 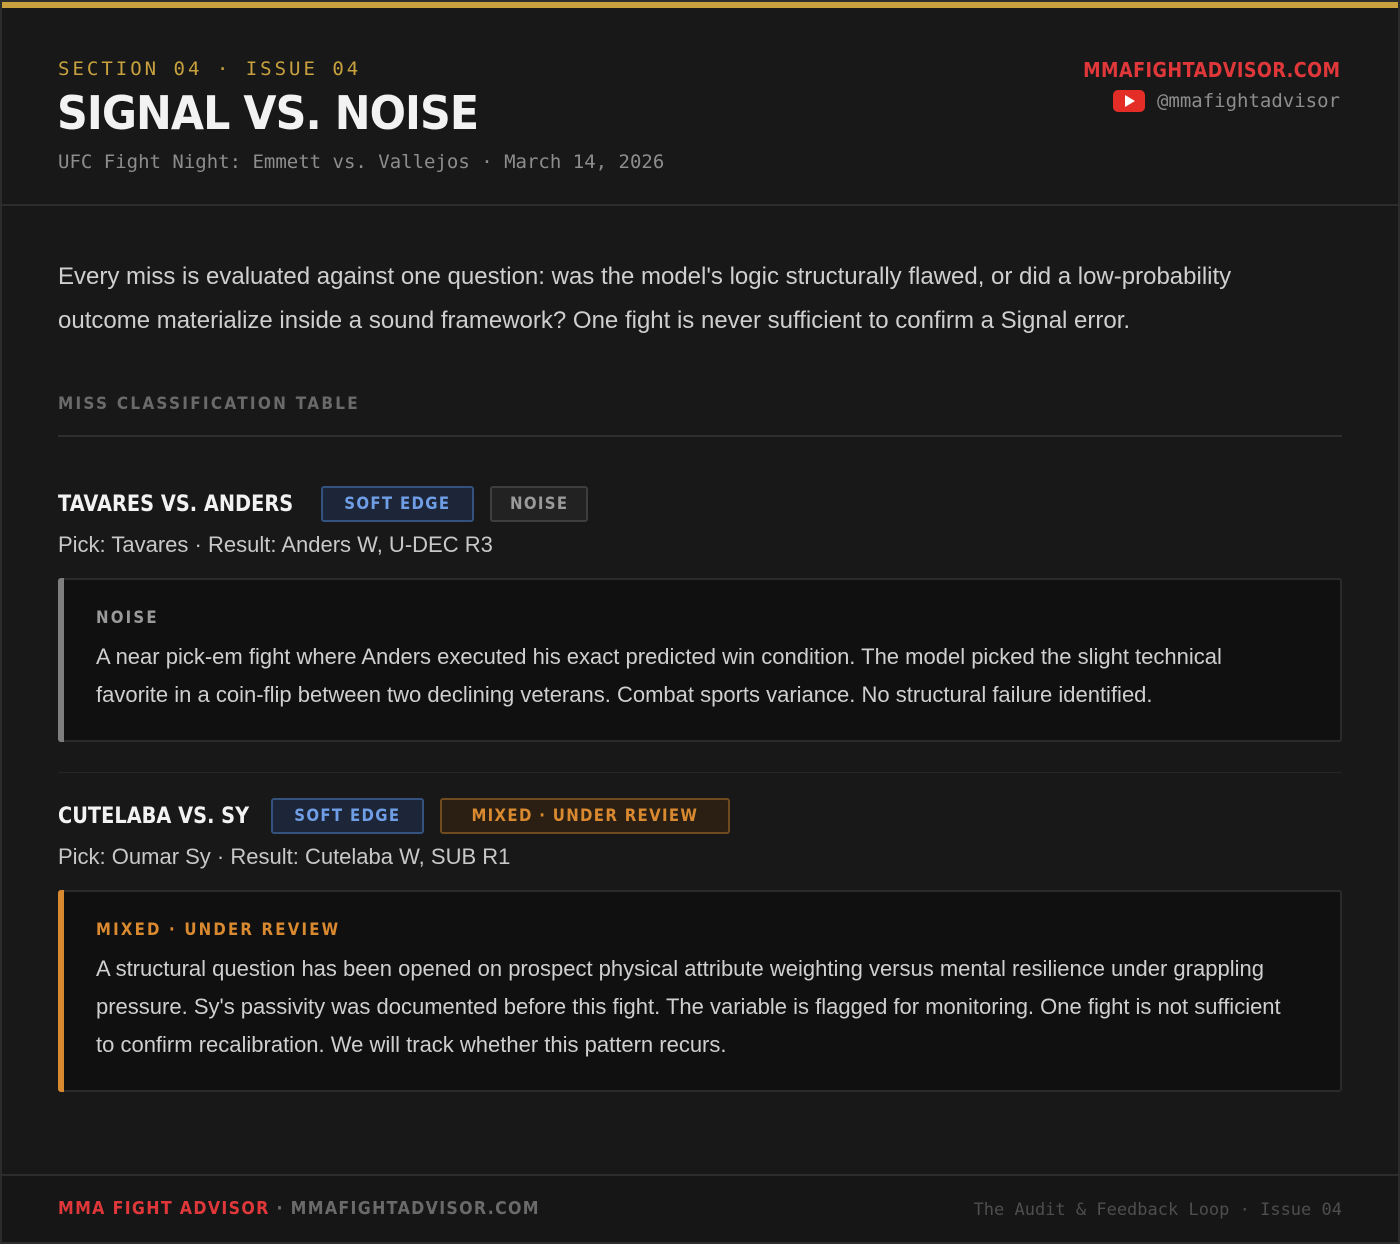 What do you see at coordinates (210, 69) in the screenshot?
I see `section-eyebrow: SECTION 04 · ISSUE 04` at bounding box center [210, 69].